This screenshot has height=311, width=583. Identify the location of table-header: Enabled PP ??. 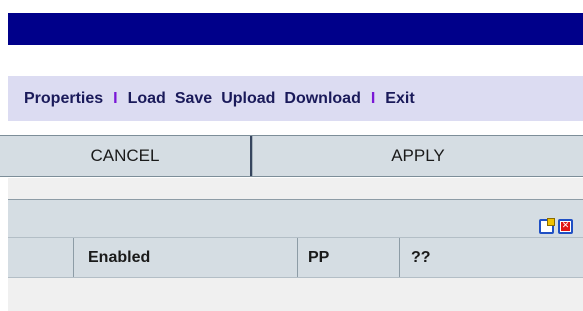
(295, 257).